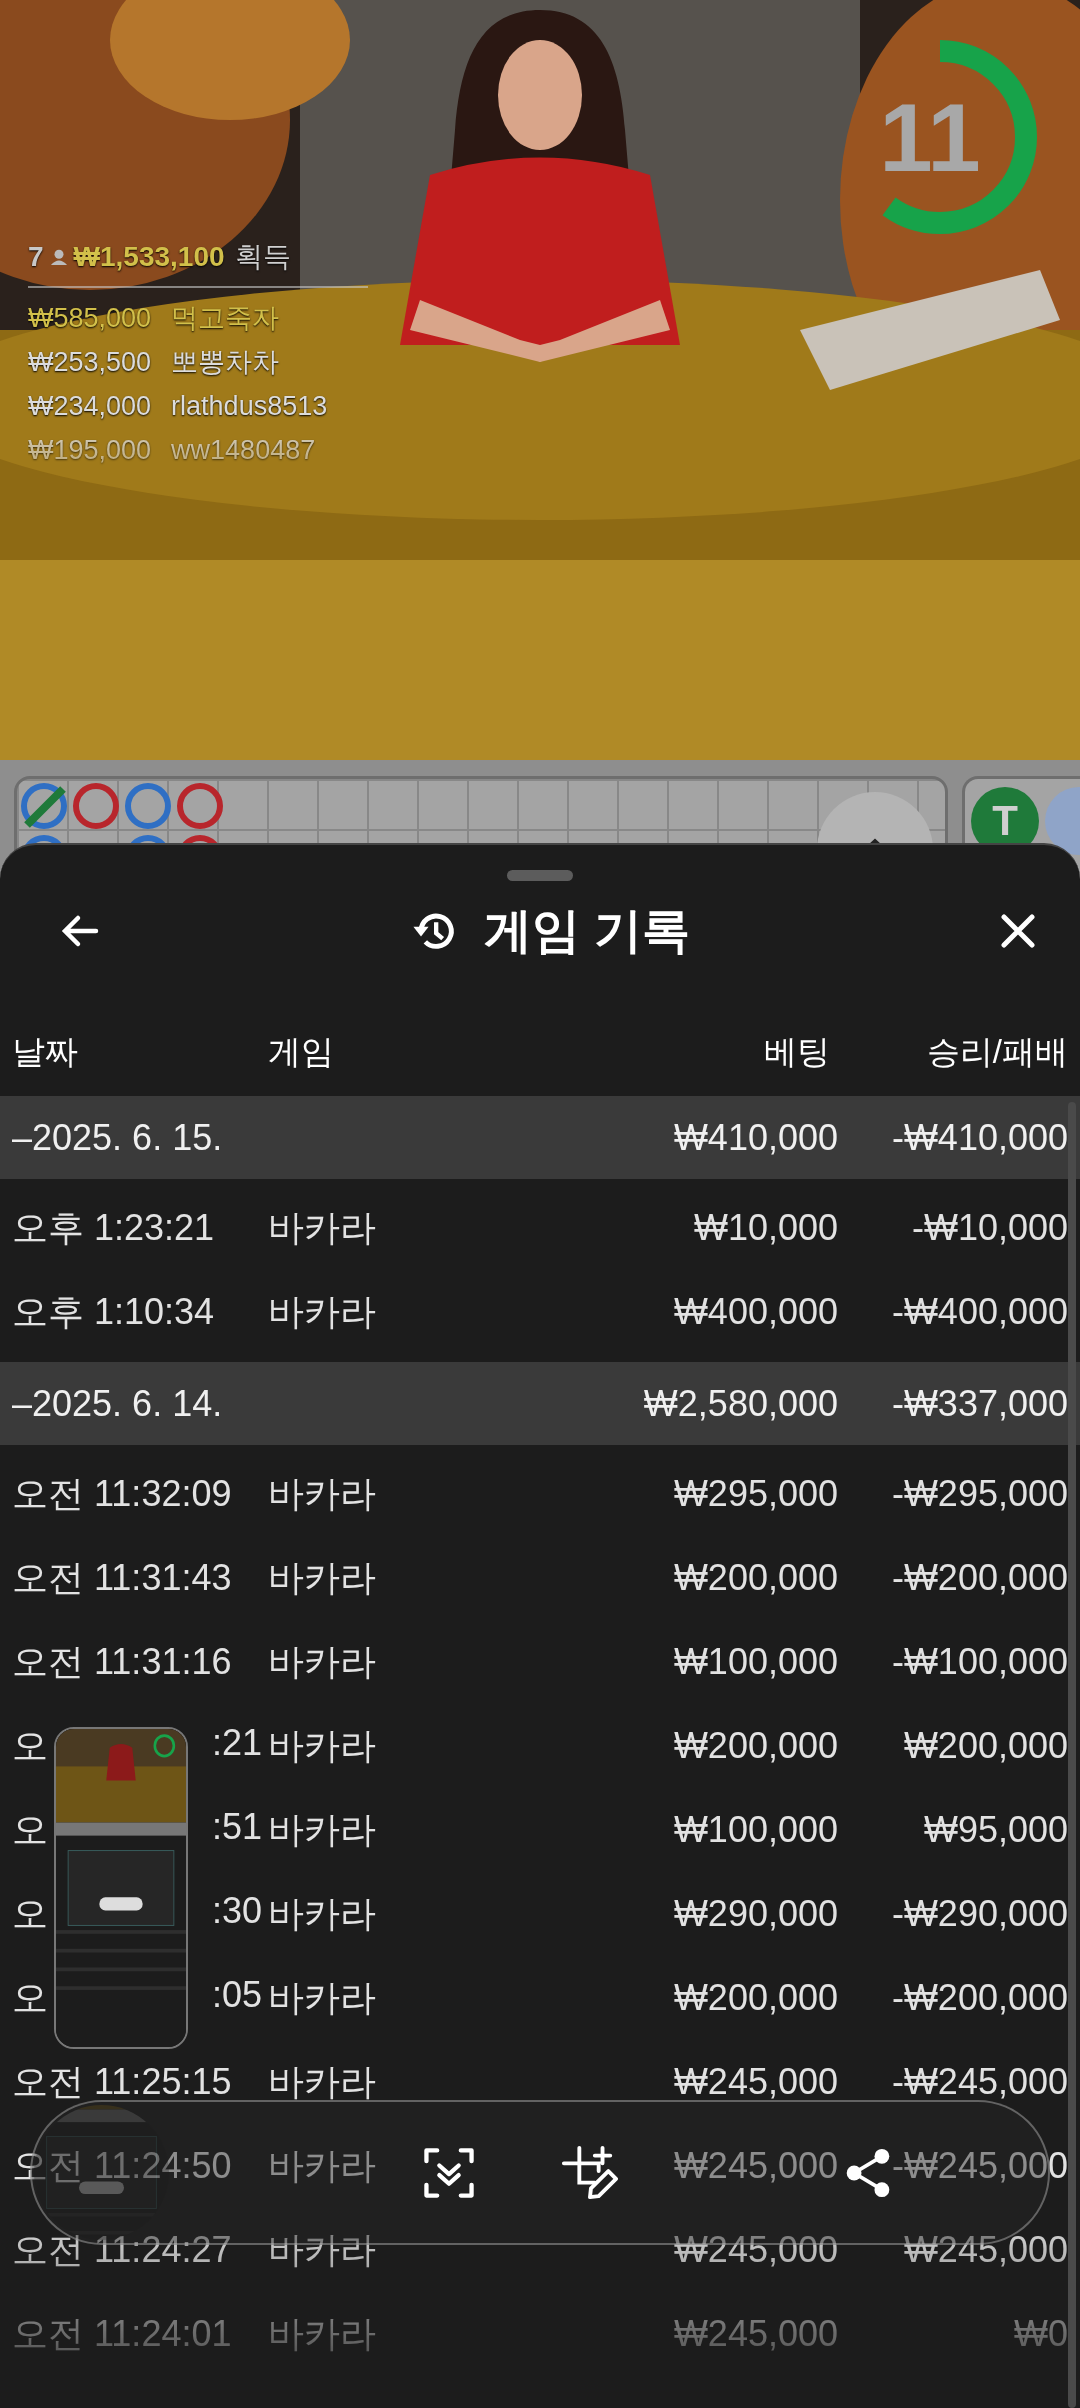 The image size is (1080, 2408). What do you see at coordinates (58, 257) in the screenshot?
I see `person-icon` at bounding box center [58, 257].